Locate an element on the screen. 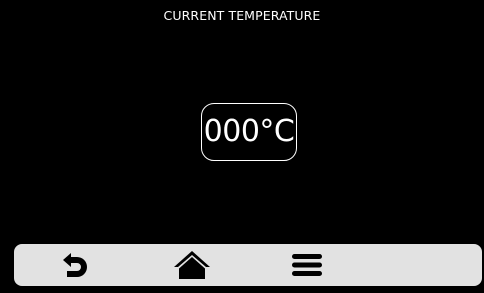 This screenshot has width=484, height=293. back-arrow-icon is located at coordinates (75, 265).